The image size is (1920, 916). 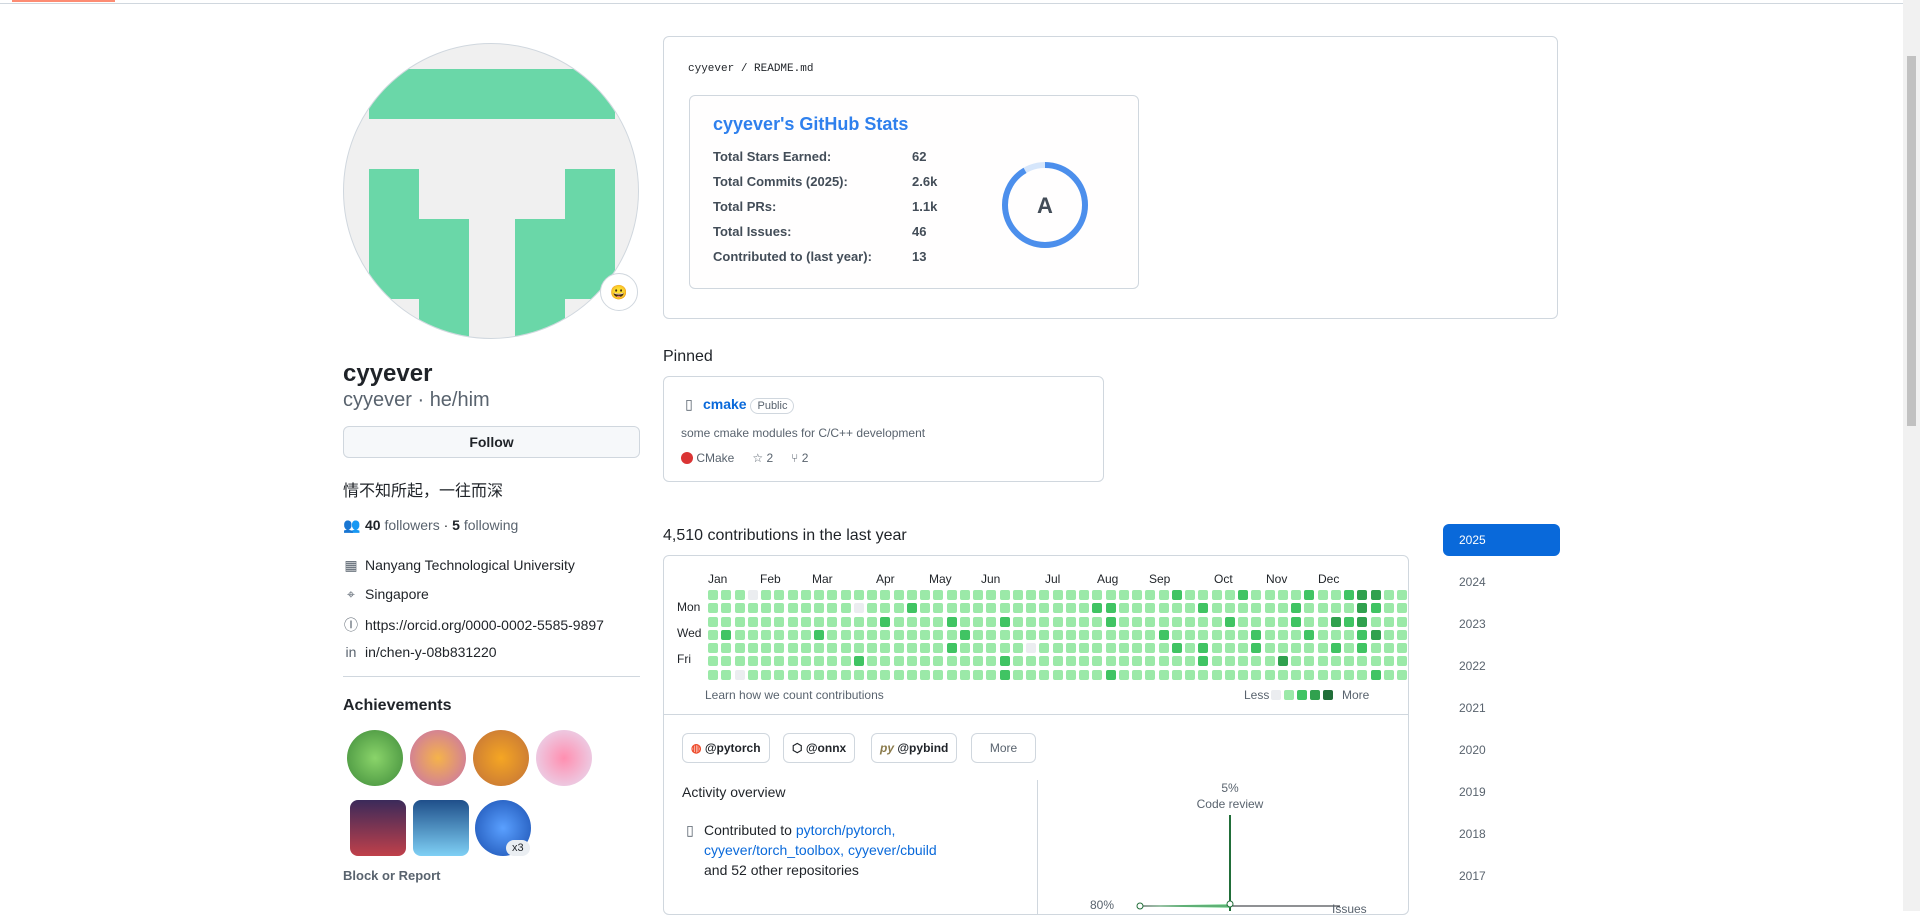 What do you see at coordinates (1501, 834) in the screenshot?
I see `year-link-2018: 2018` at bounding box center [1501, 834].